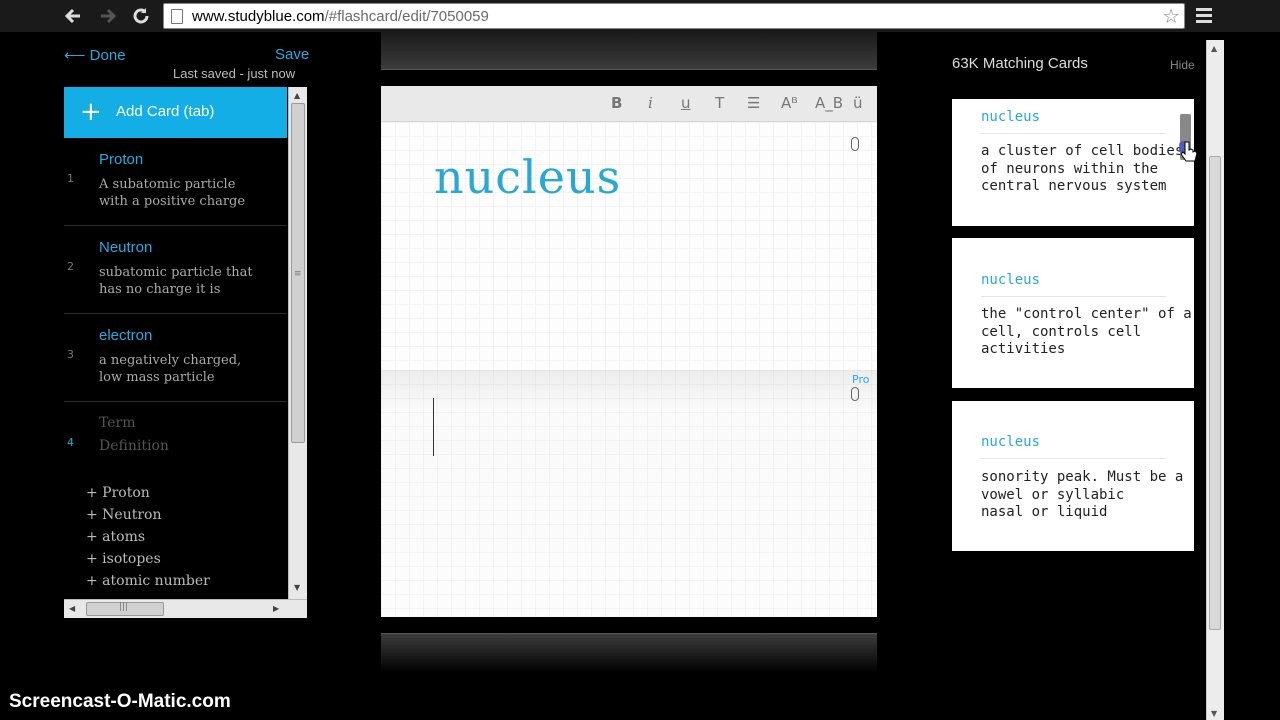 The width and height of the screenshot is (1280, 720). What do you see at coordinates (629, 51) in the screenshot?
I see `top-divider-band` at bounding box center [629, 51].